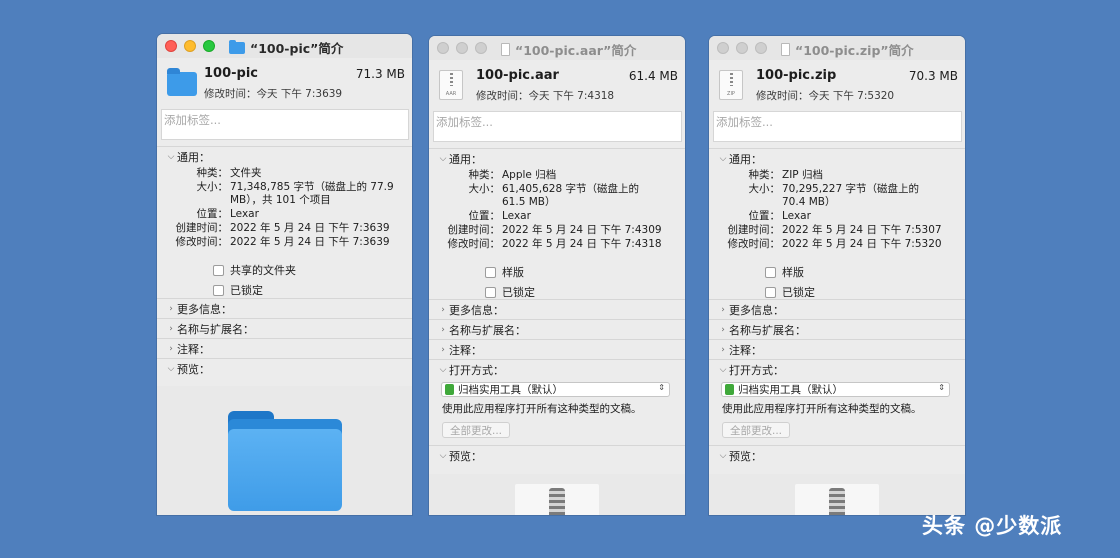  Describe the element at coordinates (796, 75) in the screenshot. I see `file-name: 100-pic.zip` at that location.